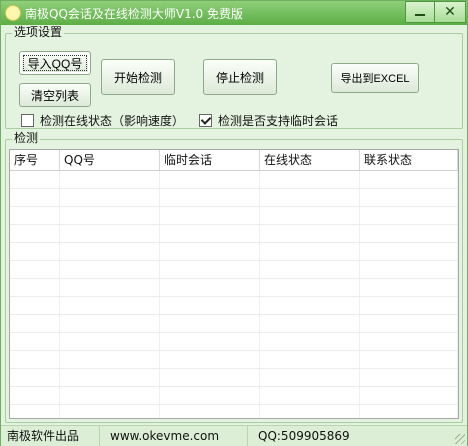 The image size is (468, 446). Describe the element at coordinates (35, 160) in the screenshot. I see `column-header-index: 序号` at that location.